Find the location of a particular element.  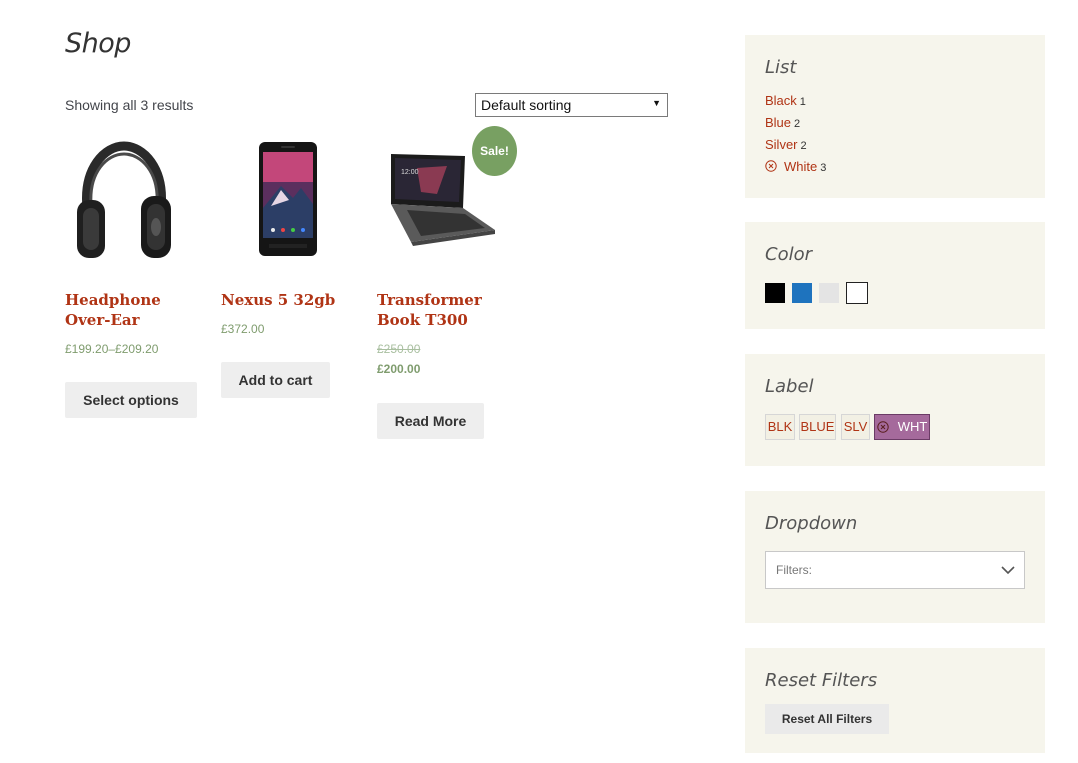

product-title: Headphone Over-Ear is located at coordinates (130, 310).